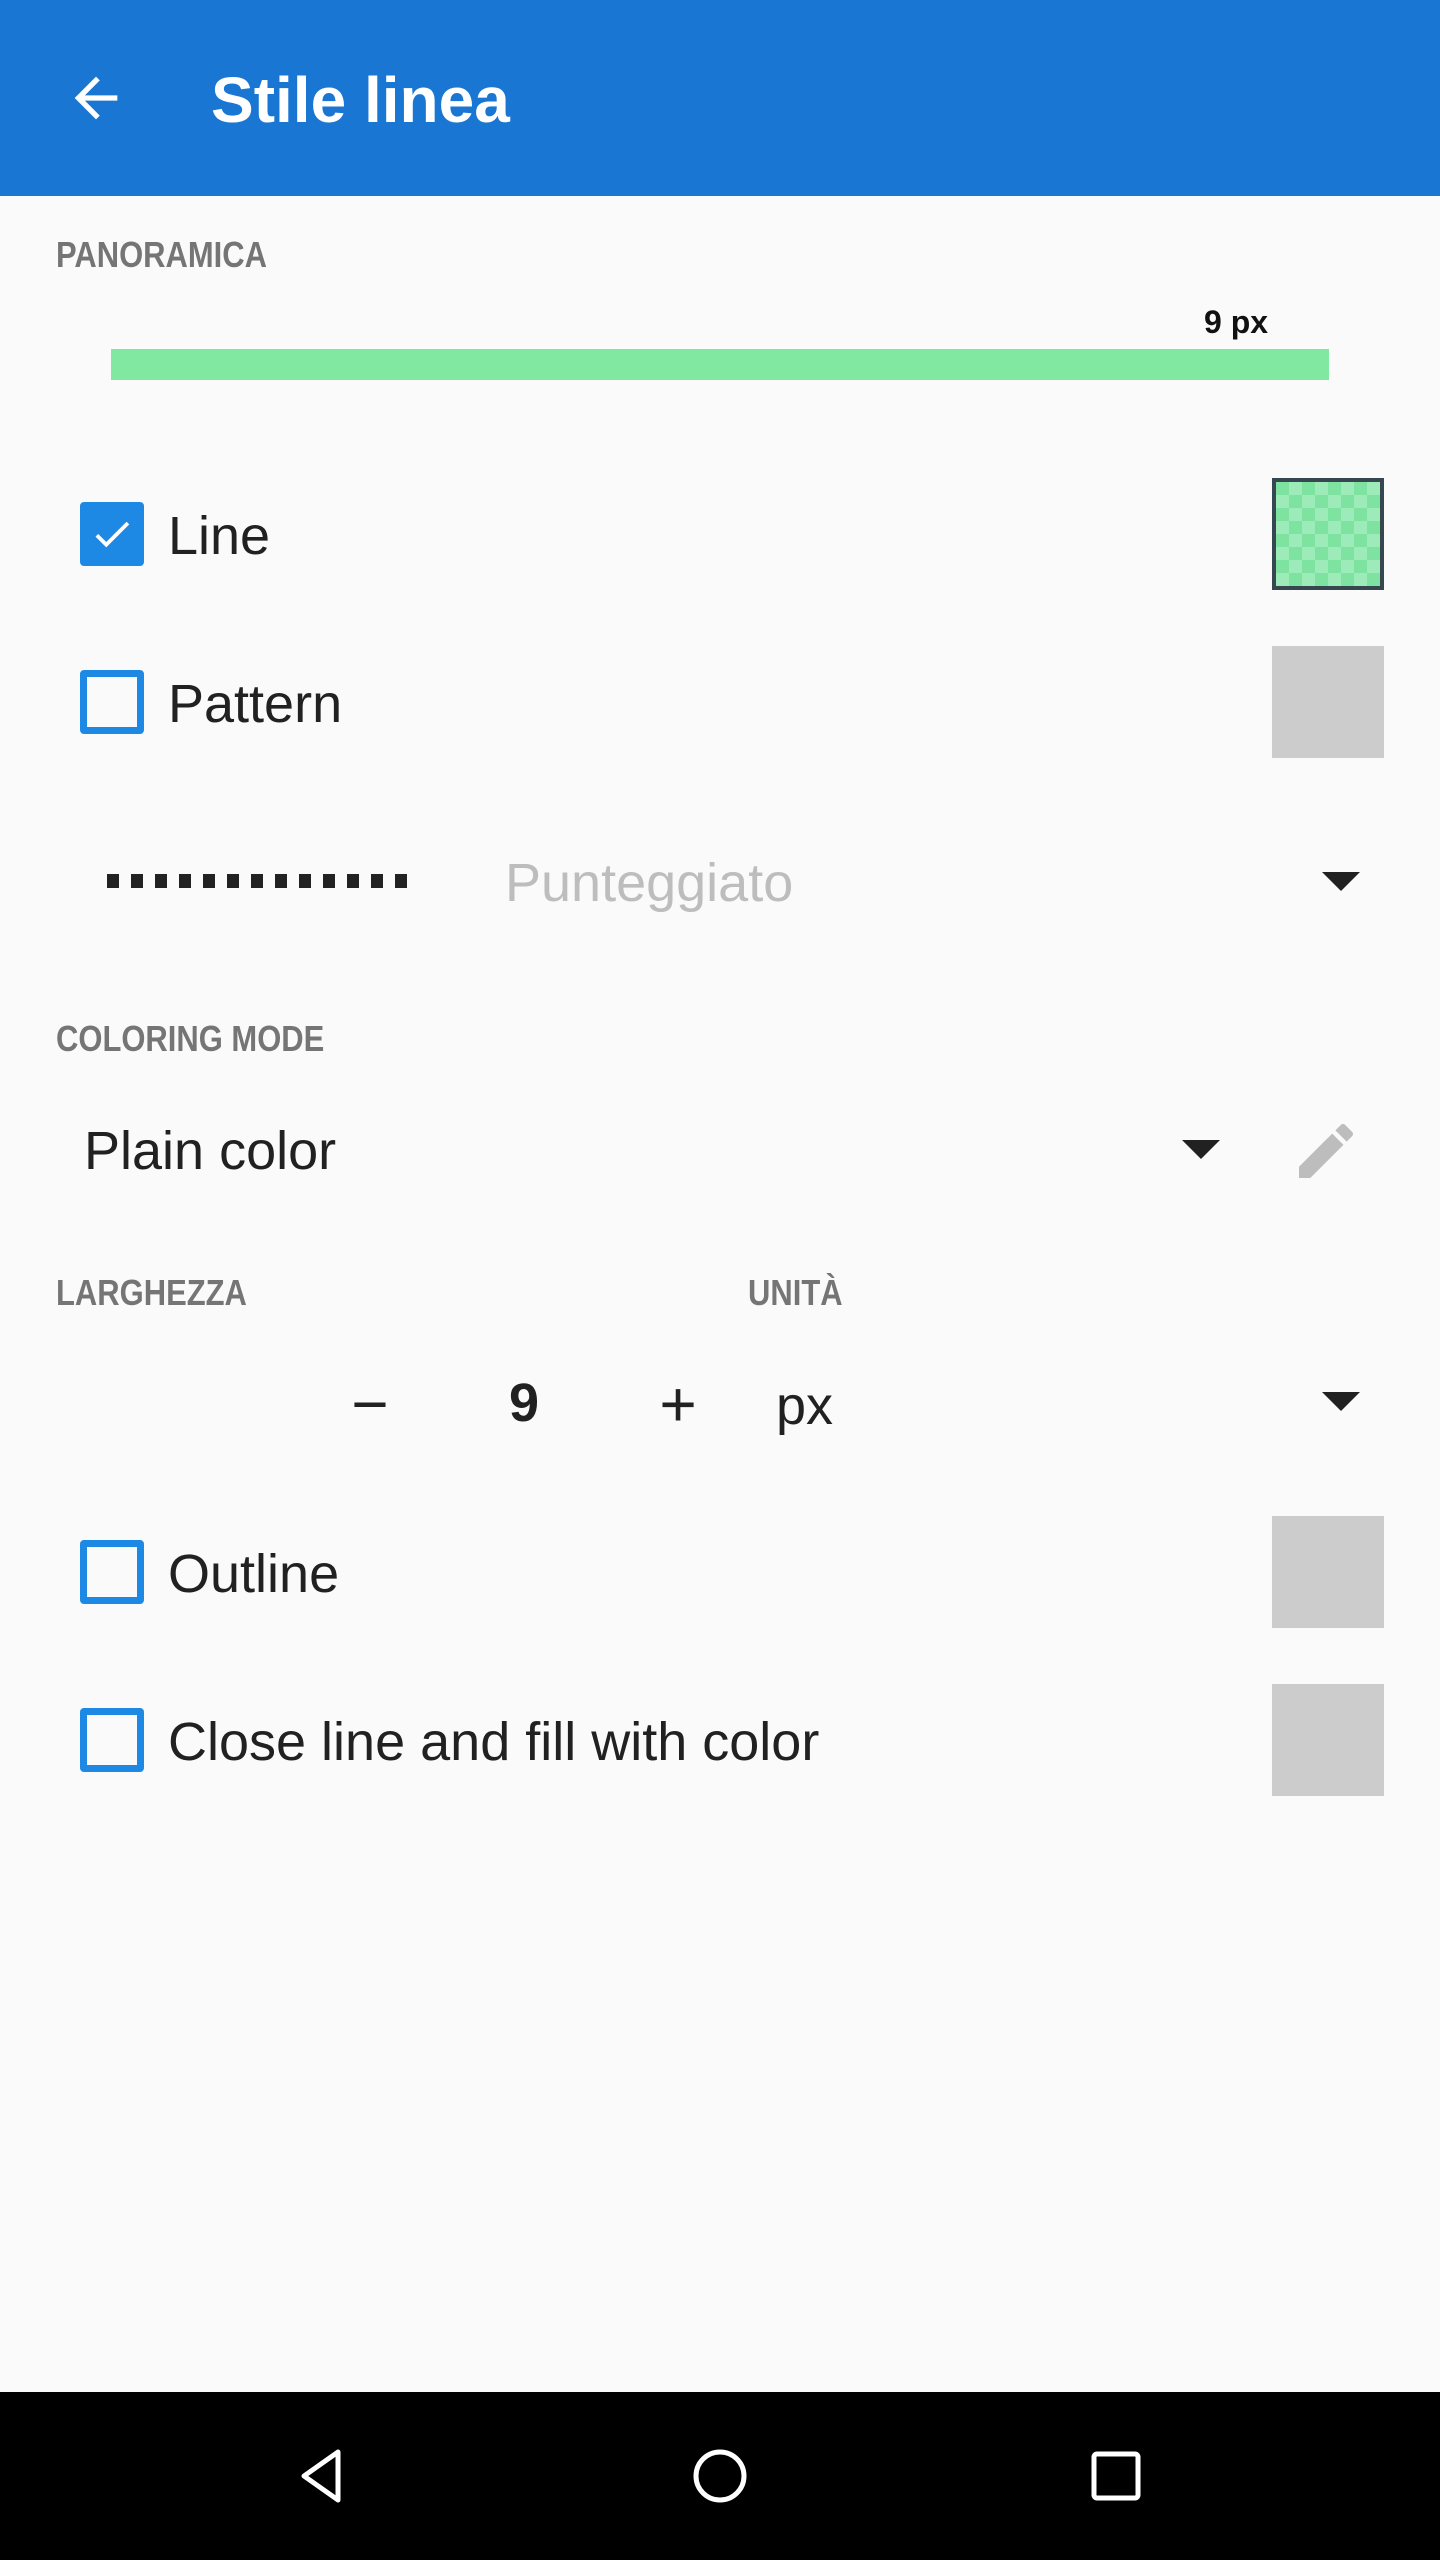 Image resolution: width=1440 pixels, height=2560 pixels. Describe the element at coordinates (1326, 1151) in the screenshot. I see `pencil-icon` at that location.